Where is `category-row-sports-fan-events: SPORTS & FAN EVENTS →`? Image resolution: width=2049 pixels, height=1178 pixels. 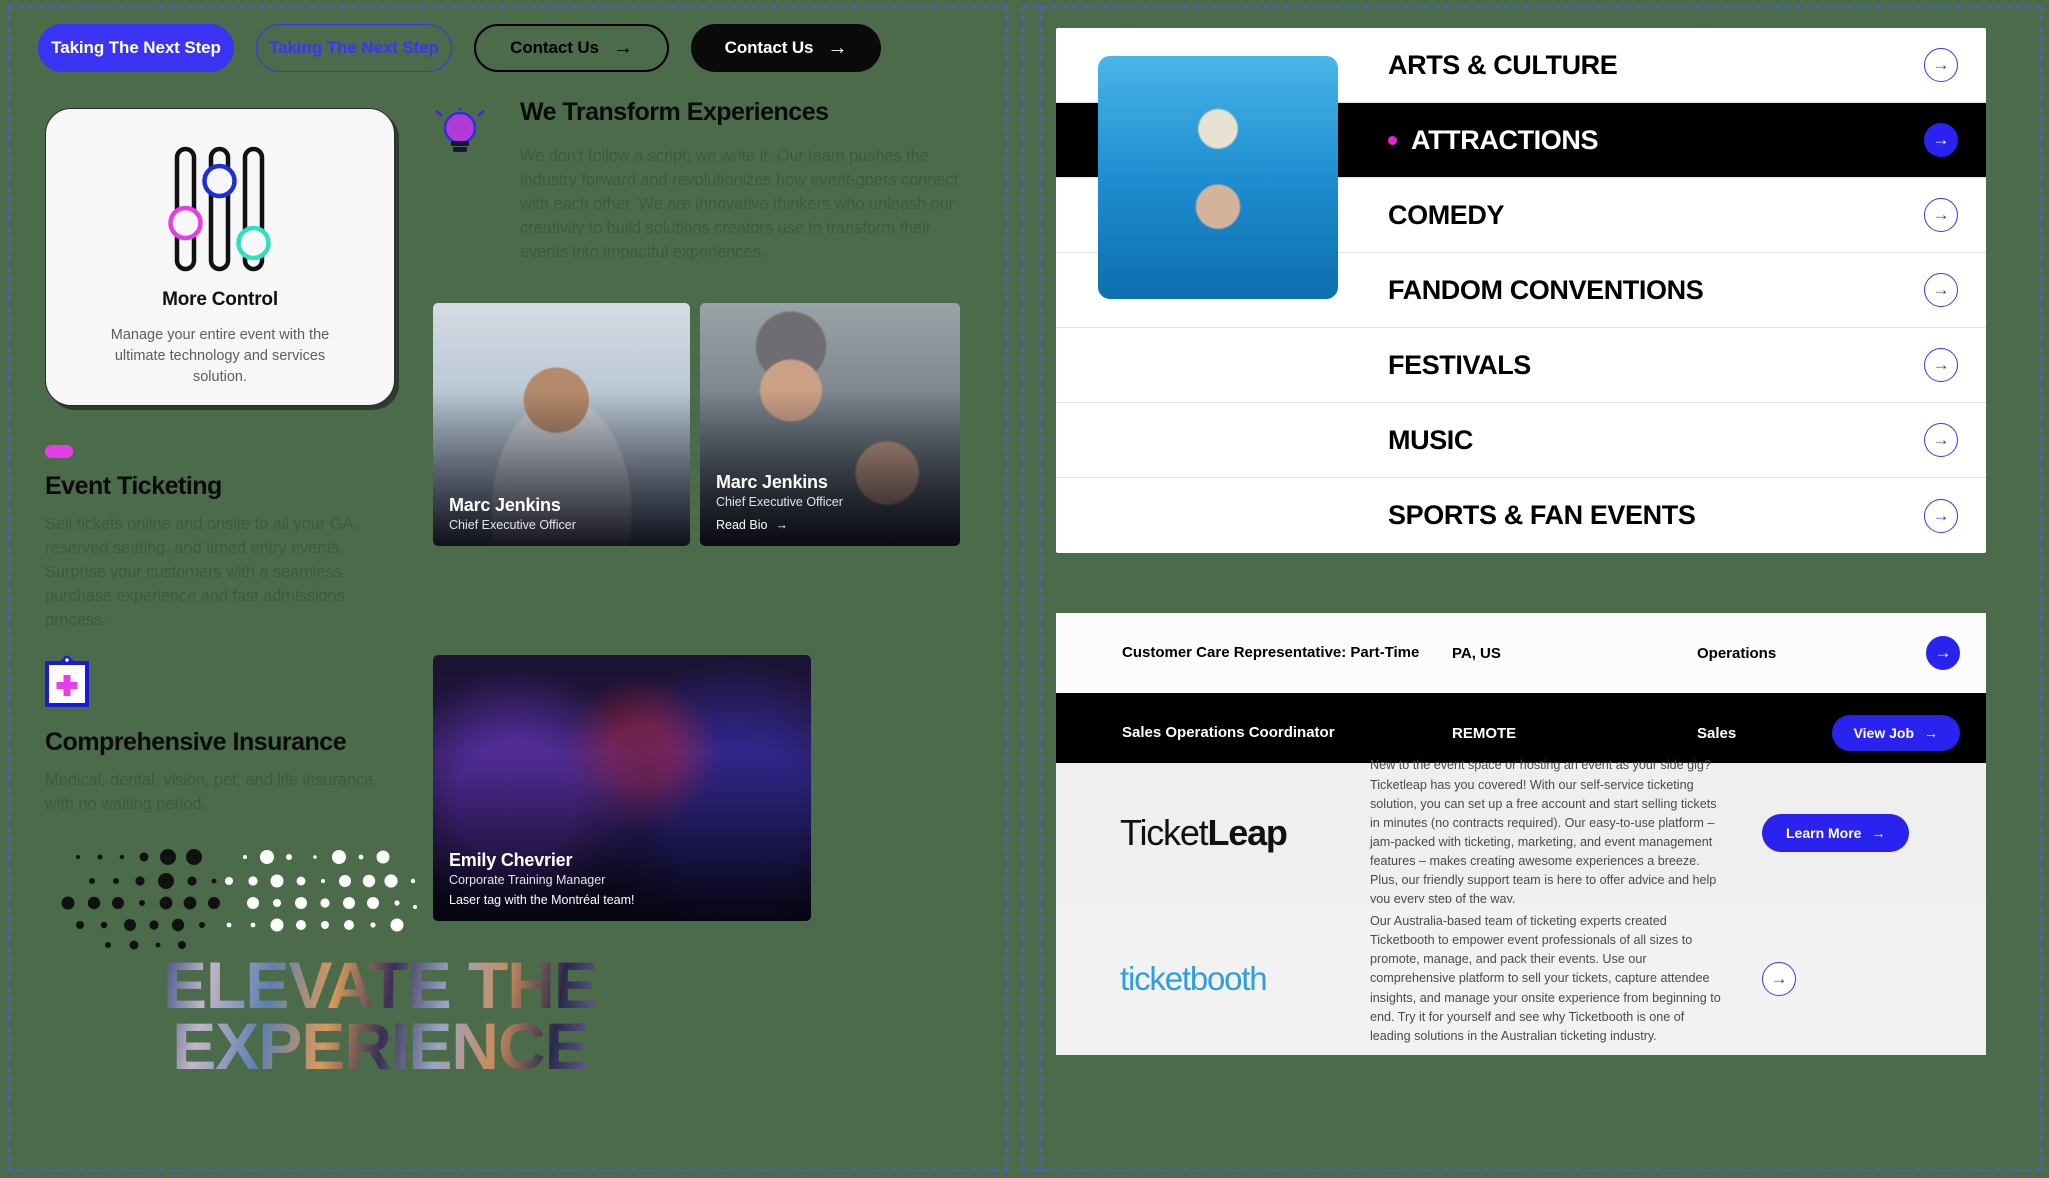 category-row-sports-fan-events: SPORTS & FAN EVENTS → is located at coordinates (1521, 515).